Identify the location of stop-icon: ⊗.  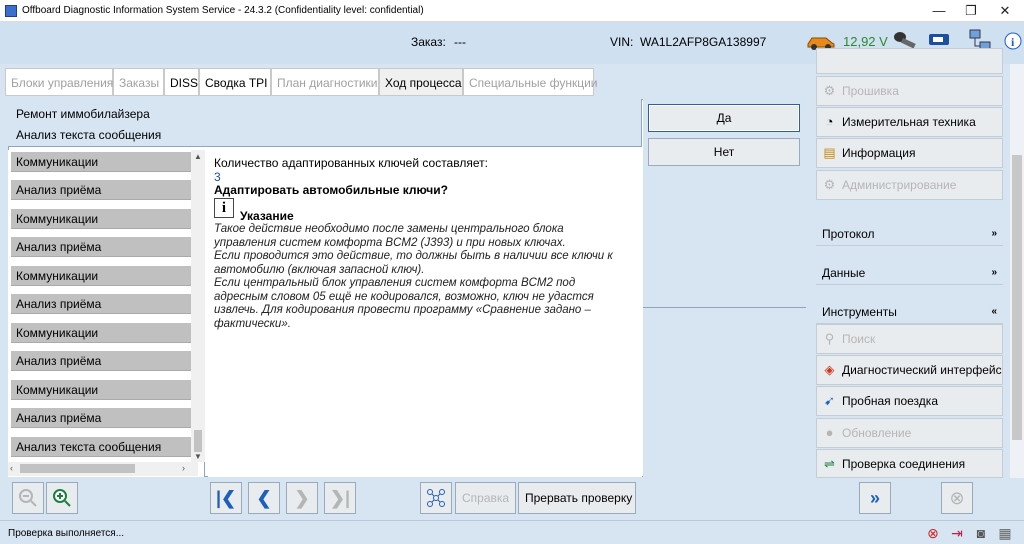
(933, 533).